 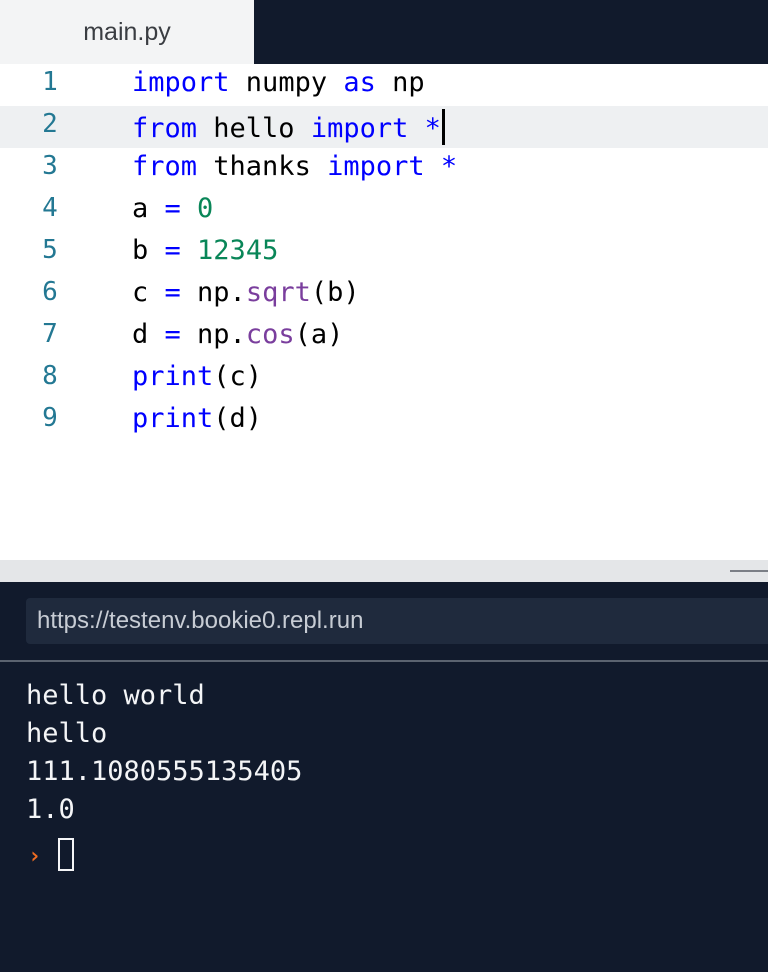 I want to click on splitter-handle, so click(x=749, y=571).